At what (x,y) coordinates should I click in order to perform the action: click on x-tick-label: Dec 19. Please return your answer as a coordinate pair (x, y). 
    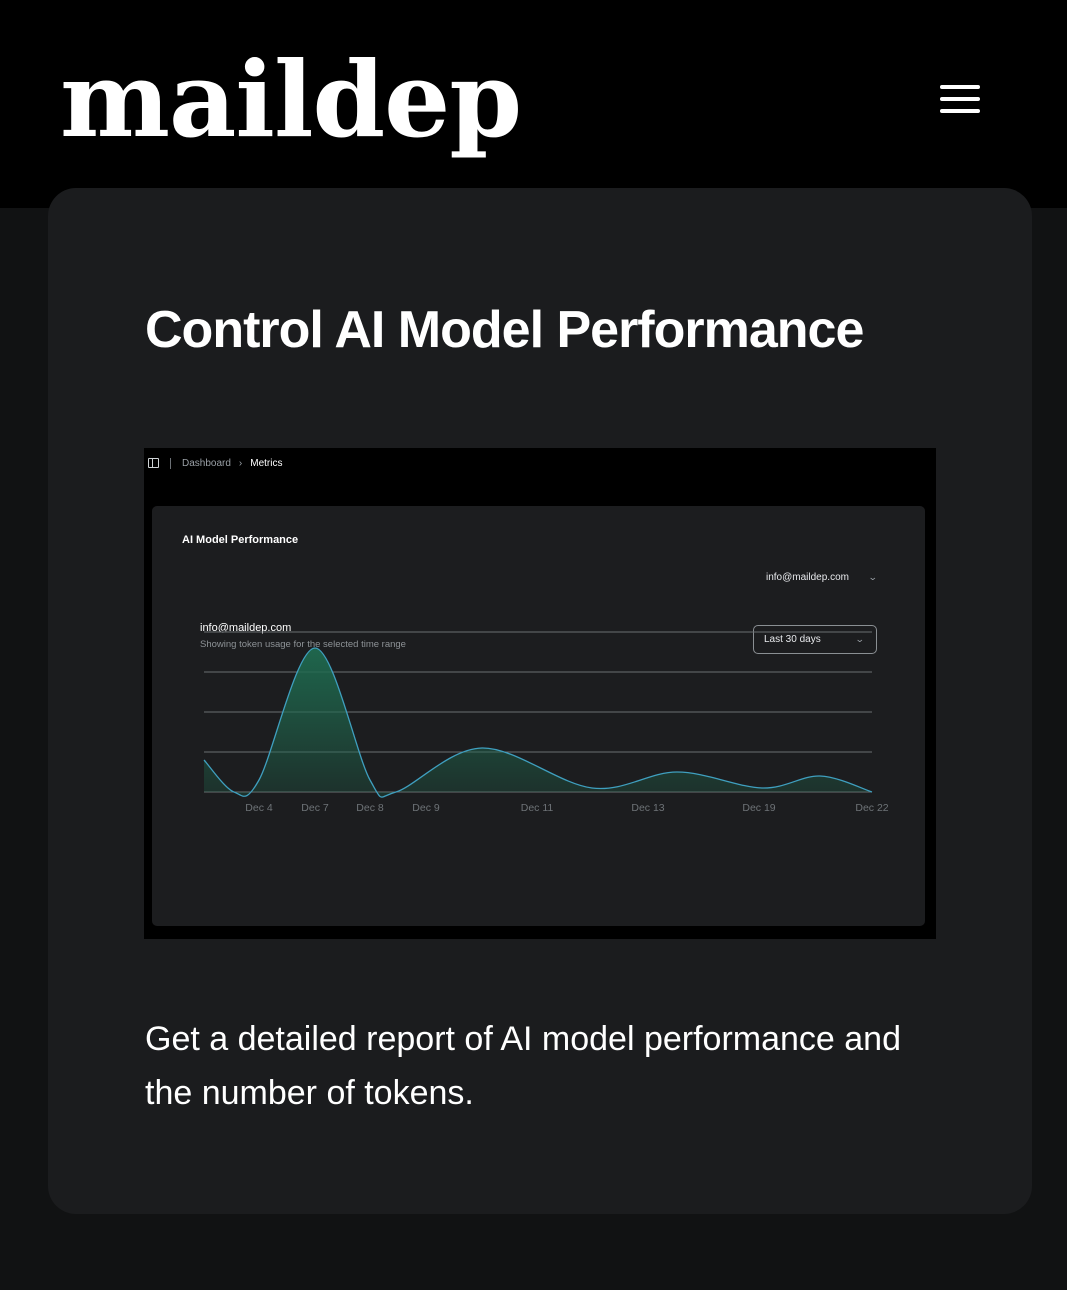
    Looking at the image, I should click on (758, 808).